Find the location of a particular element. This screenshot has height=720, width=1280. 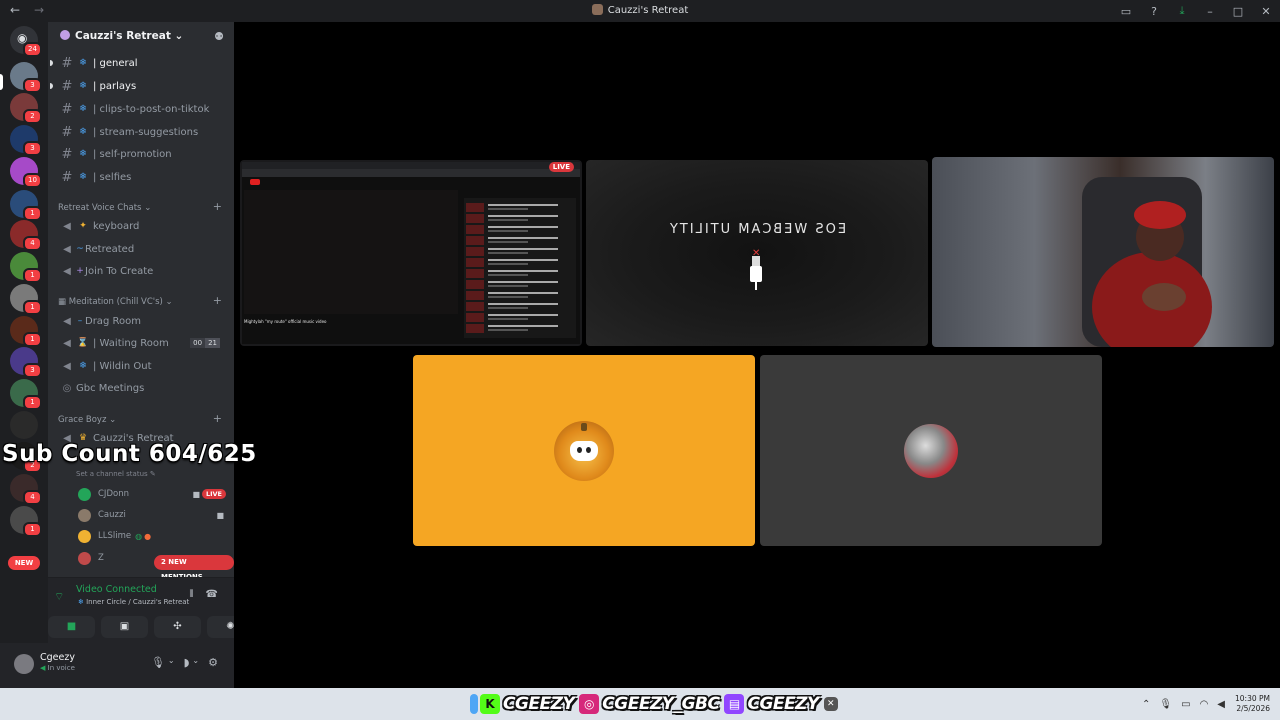

server-icon: 10 is located at coordinates (26, 172).